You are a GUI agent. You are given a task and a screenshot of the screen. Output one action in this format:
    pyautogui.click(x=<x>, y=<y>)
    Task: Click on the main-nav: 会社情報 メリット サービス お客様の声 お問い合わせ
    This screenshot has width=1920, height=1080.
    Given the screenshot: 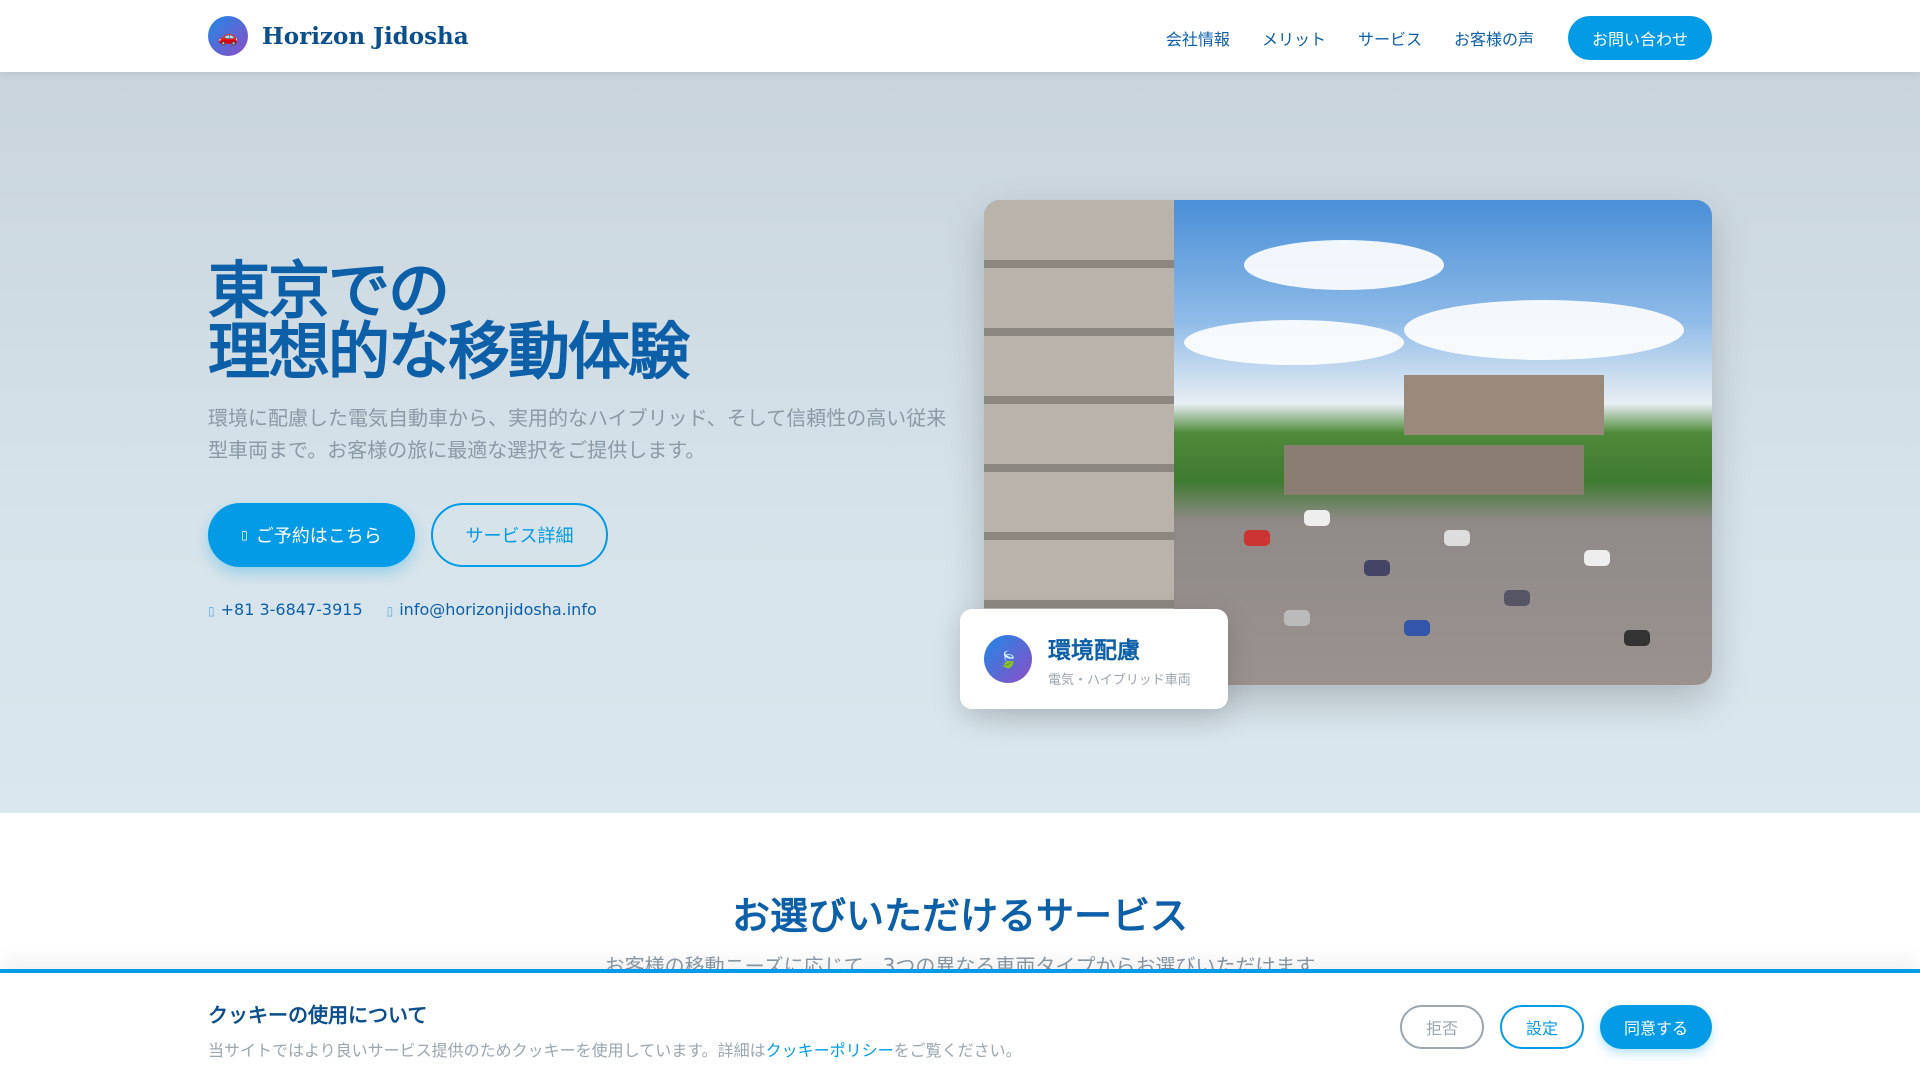 What is the action you would take?
    pyautogui.click(x=1439, y=38)
    